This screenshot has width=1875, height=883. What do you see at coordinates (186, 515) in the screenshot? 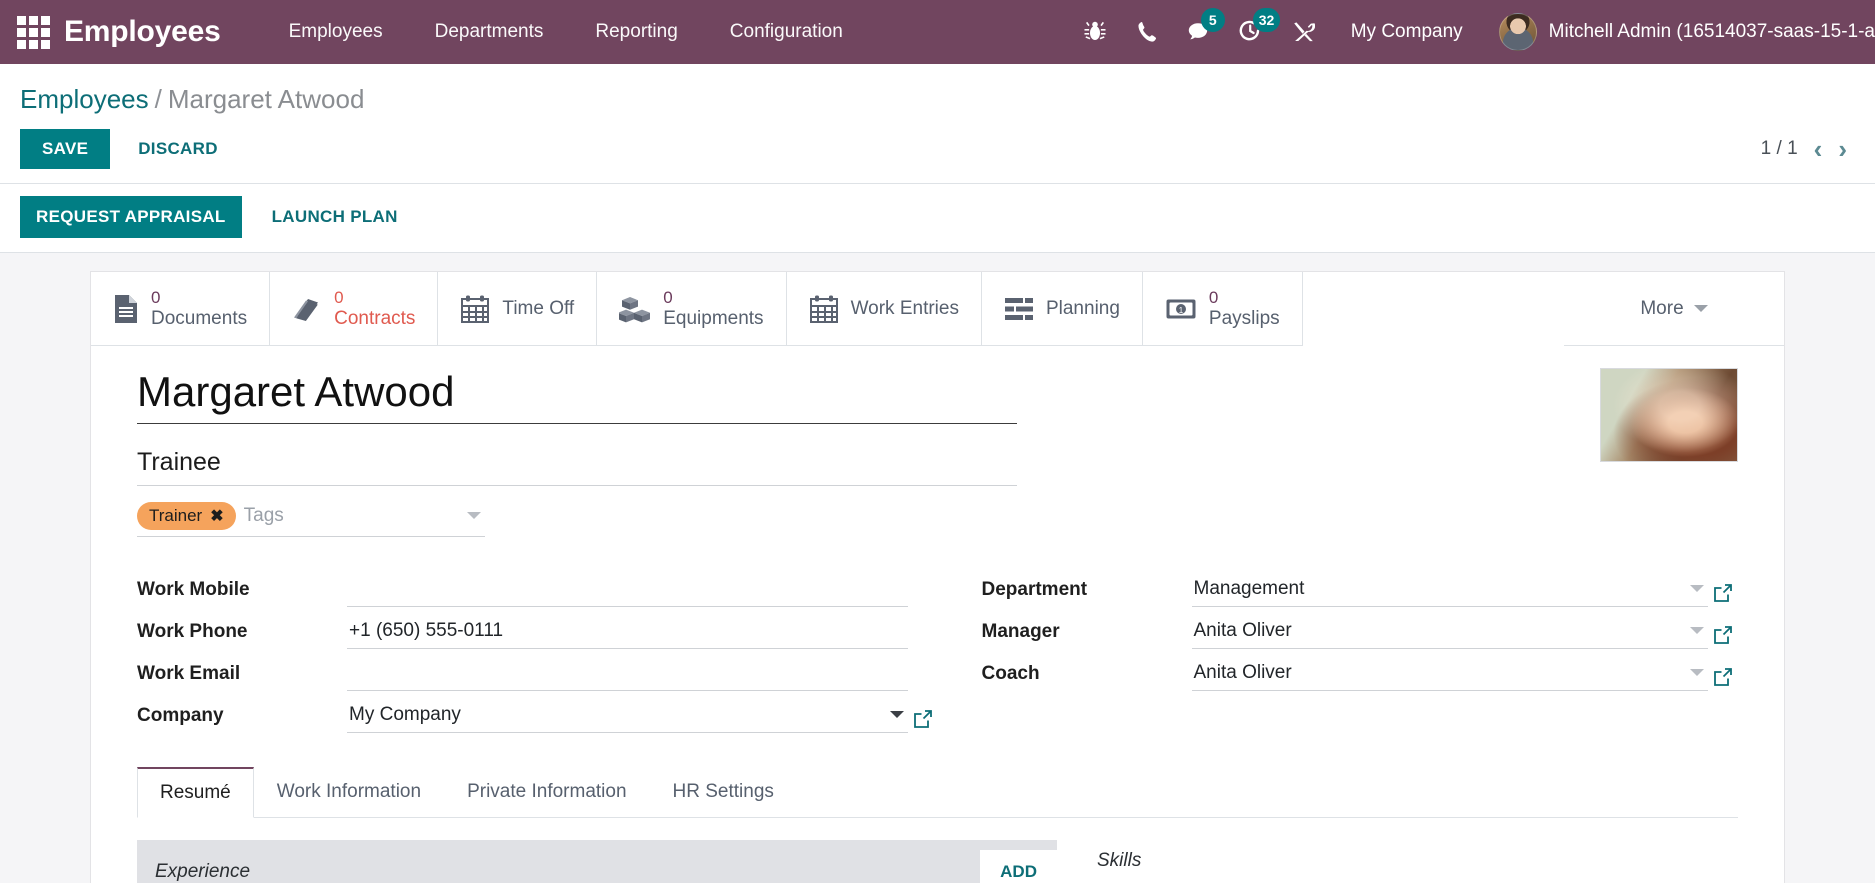
I see `tag-trainer: Trainer ✖` at bounding box center [186, 515].